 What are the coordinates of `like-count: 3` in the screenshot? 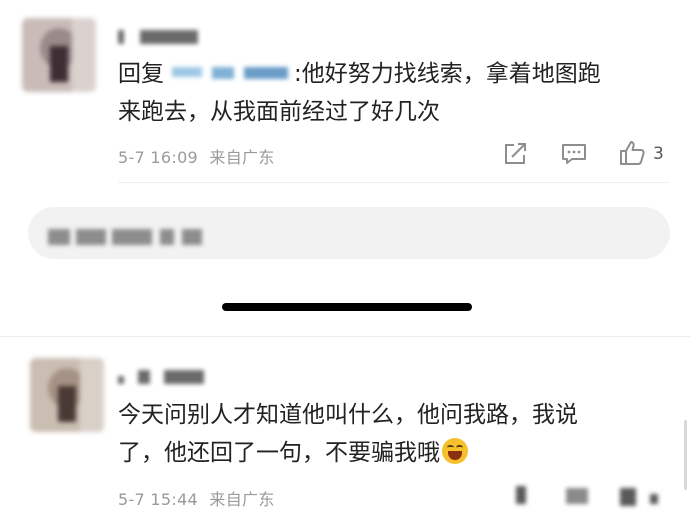 It's located at (658, 154).